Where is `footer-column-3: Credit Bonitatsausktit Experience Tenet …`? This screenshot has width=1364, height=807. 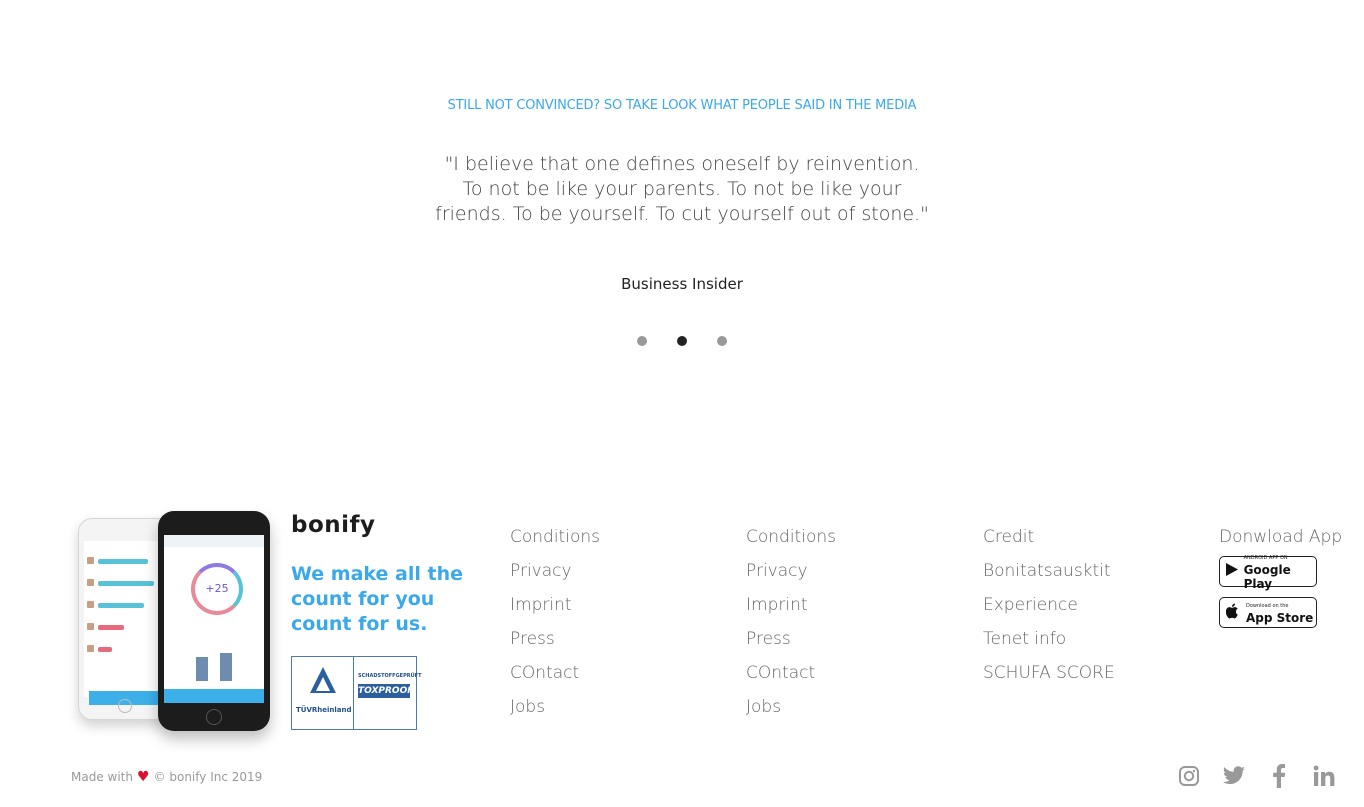 footer-column-3: Credit Bonitatsausktit Experience Tenet … is located at coordinates (1049, 611).